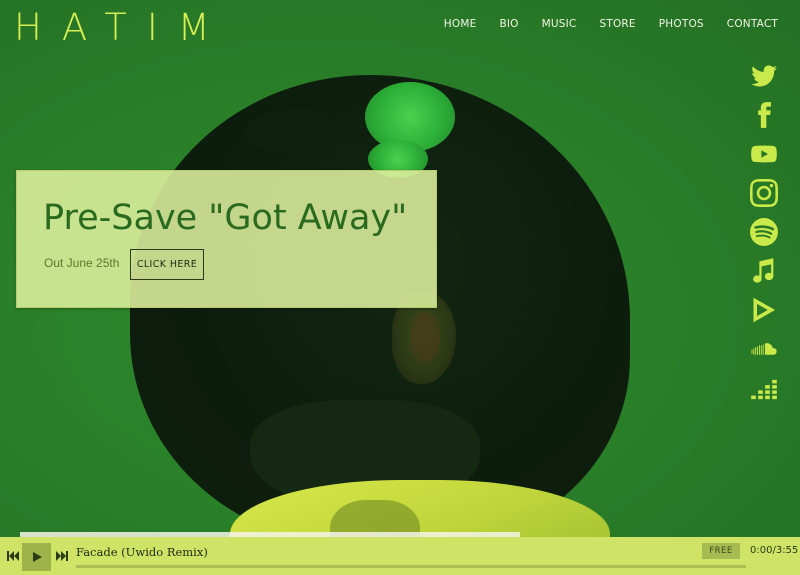 This screenshot has height=575, width=800. I want to click on google-play-icon, so click(764, 309).